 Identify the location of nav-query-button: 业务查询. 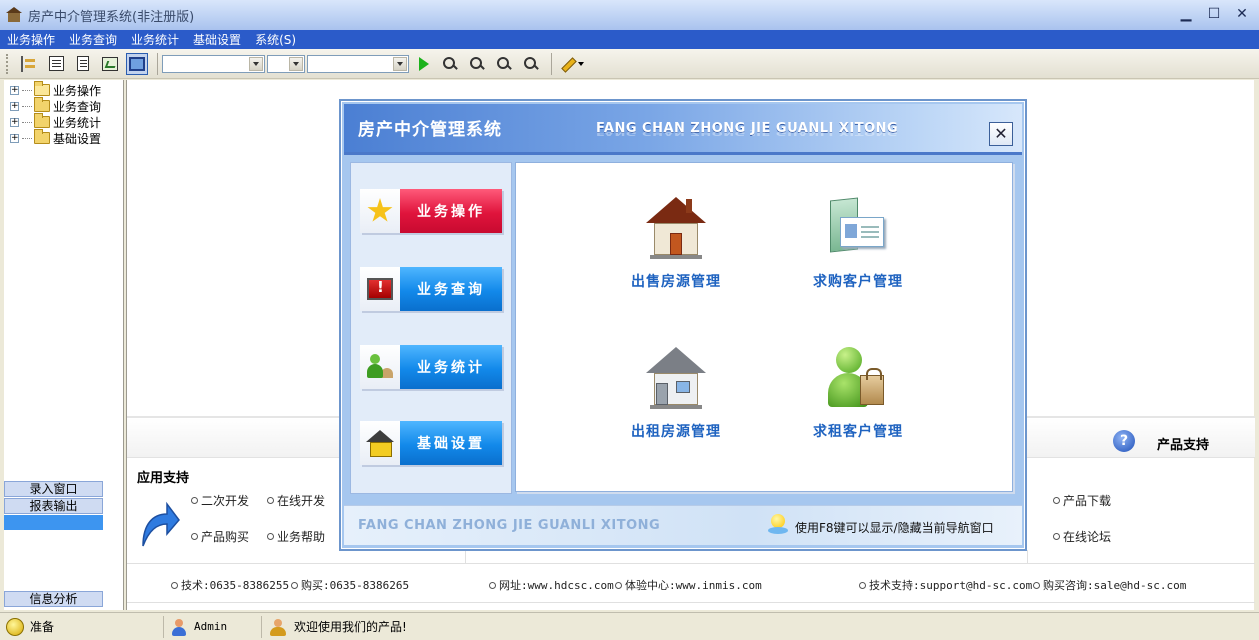
(431, 289).